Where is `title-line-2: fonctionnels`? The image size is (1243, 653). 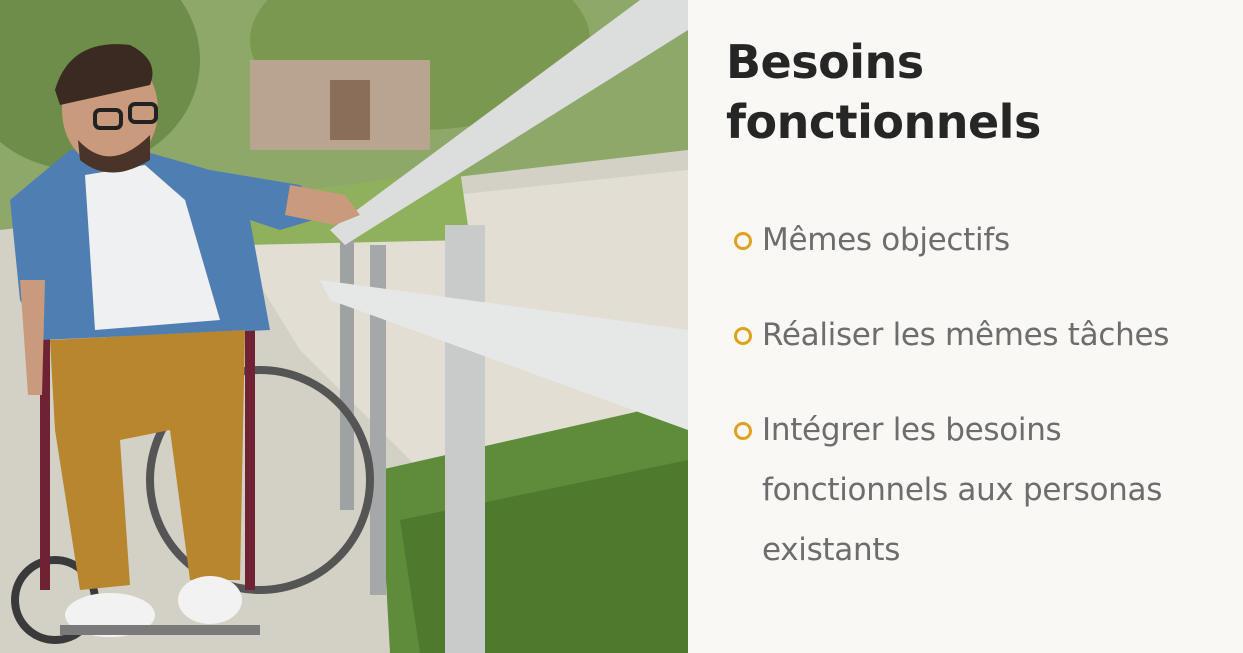
title-line-2: fonctionnels is located at coordinates (883, 122).